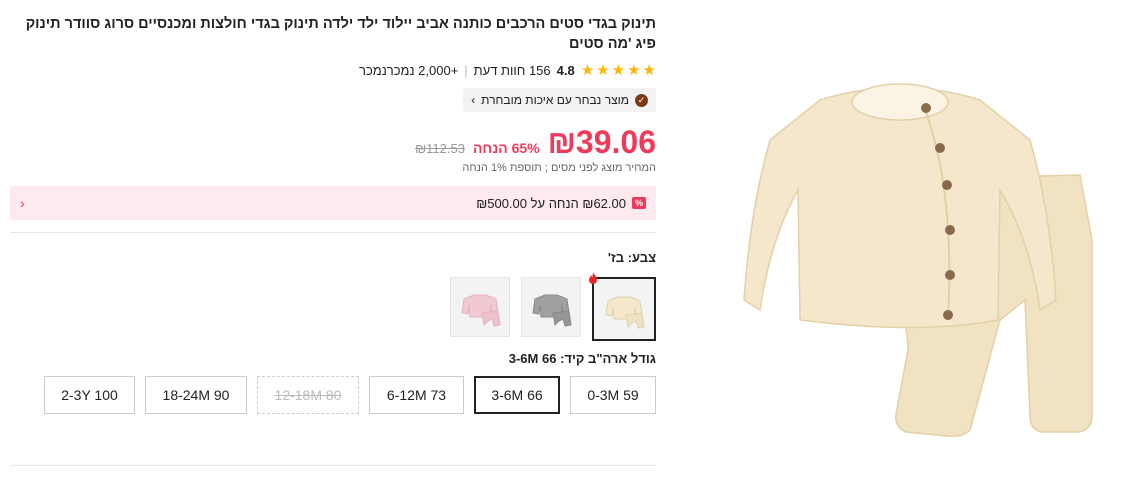  Describe the element at coordinates (641, 100) in the screenshot. I see `check-badge-icon: ✓` at that location.